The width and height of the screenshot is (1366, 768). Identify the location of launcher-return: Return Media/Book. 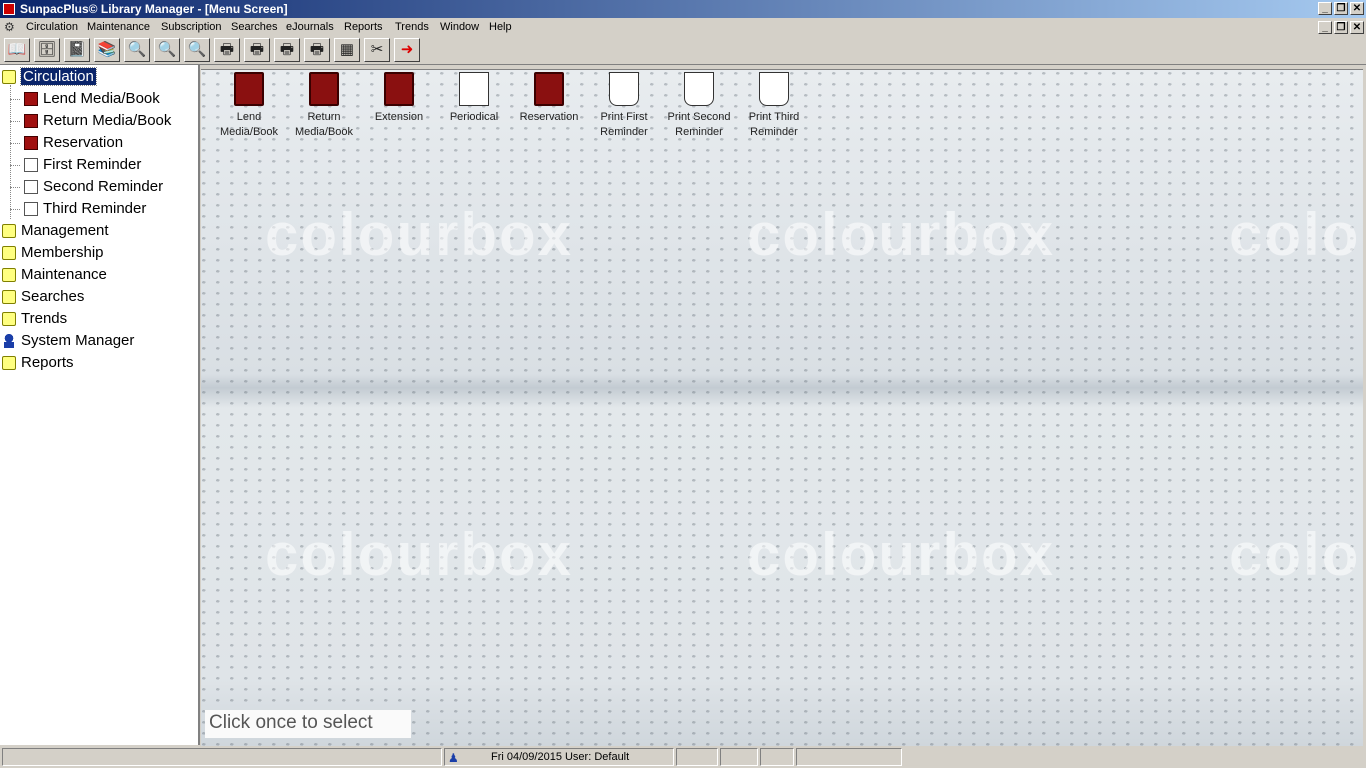
(324, 106).